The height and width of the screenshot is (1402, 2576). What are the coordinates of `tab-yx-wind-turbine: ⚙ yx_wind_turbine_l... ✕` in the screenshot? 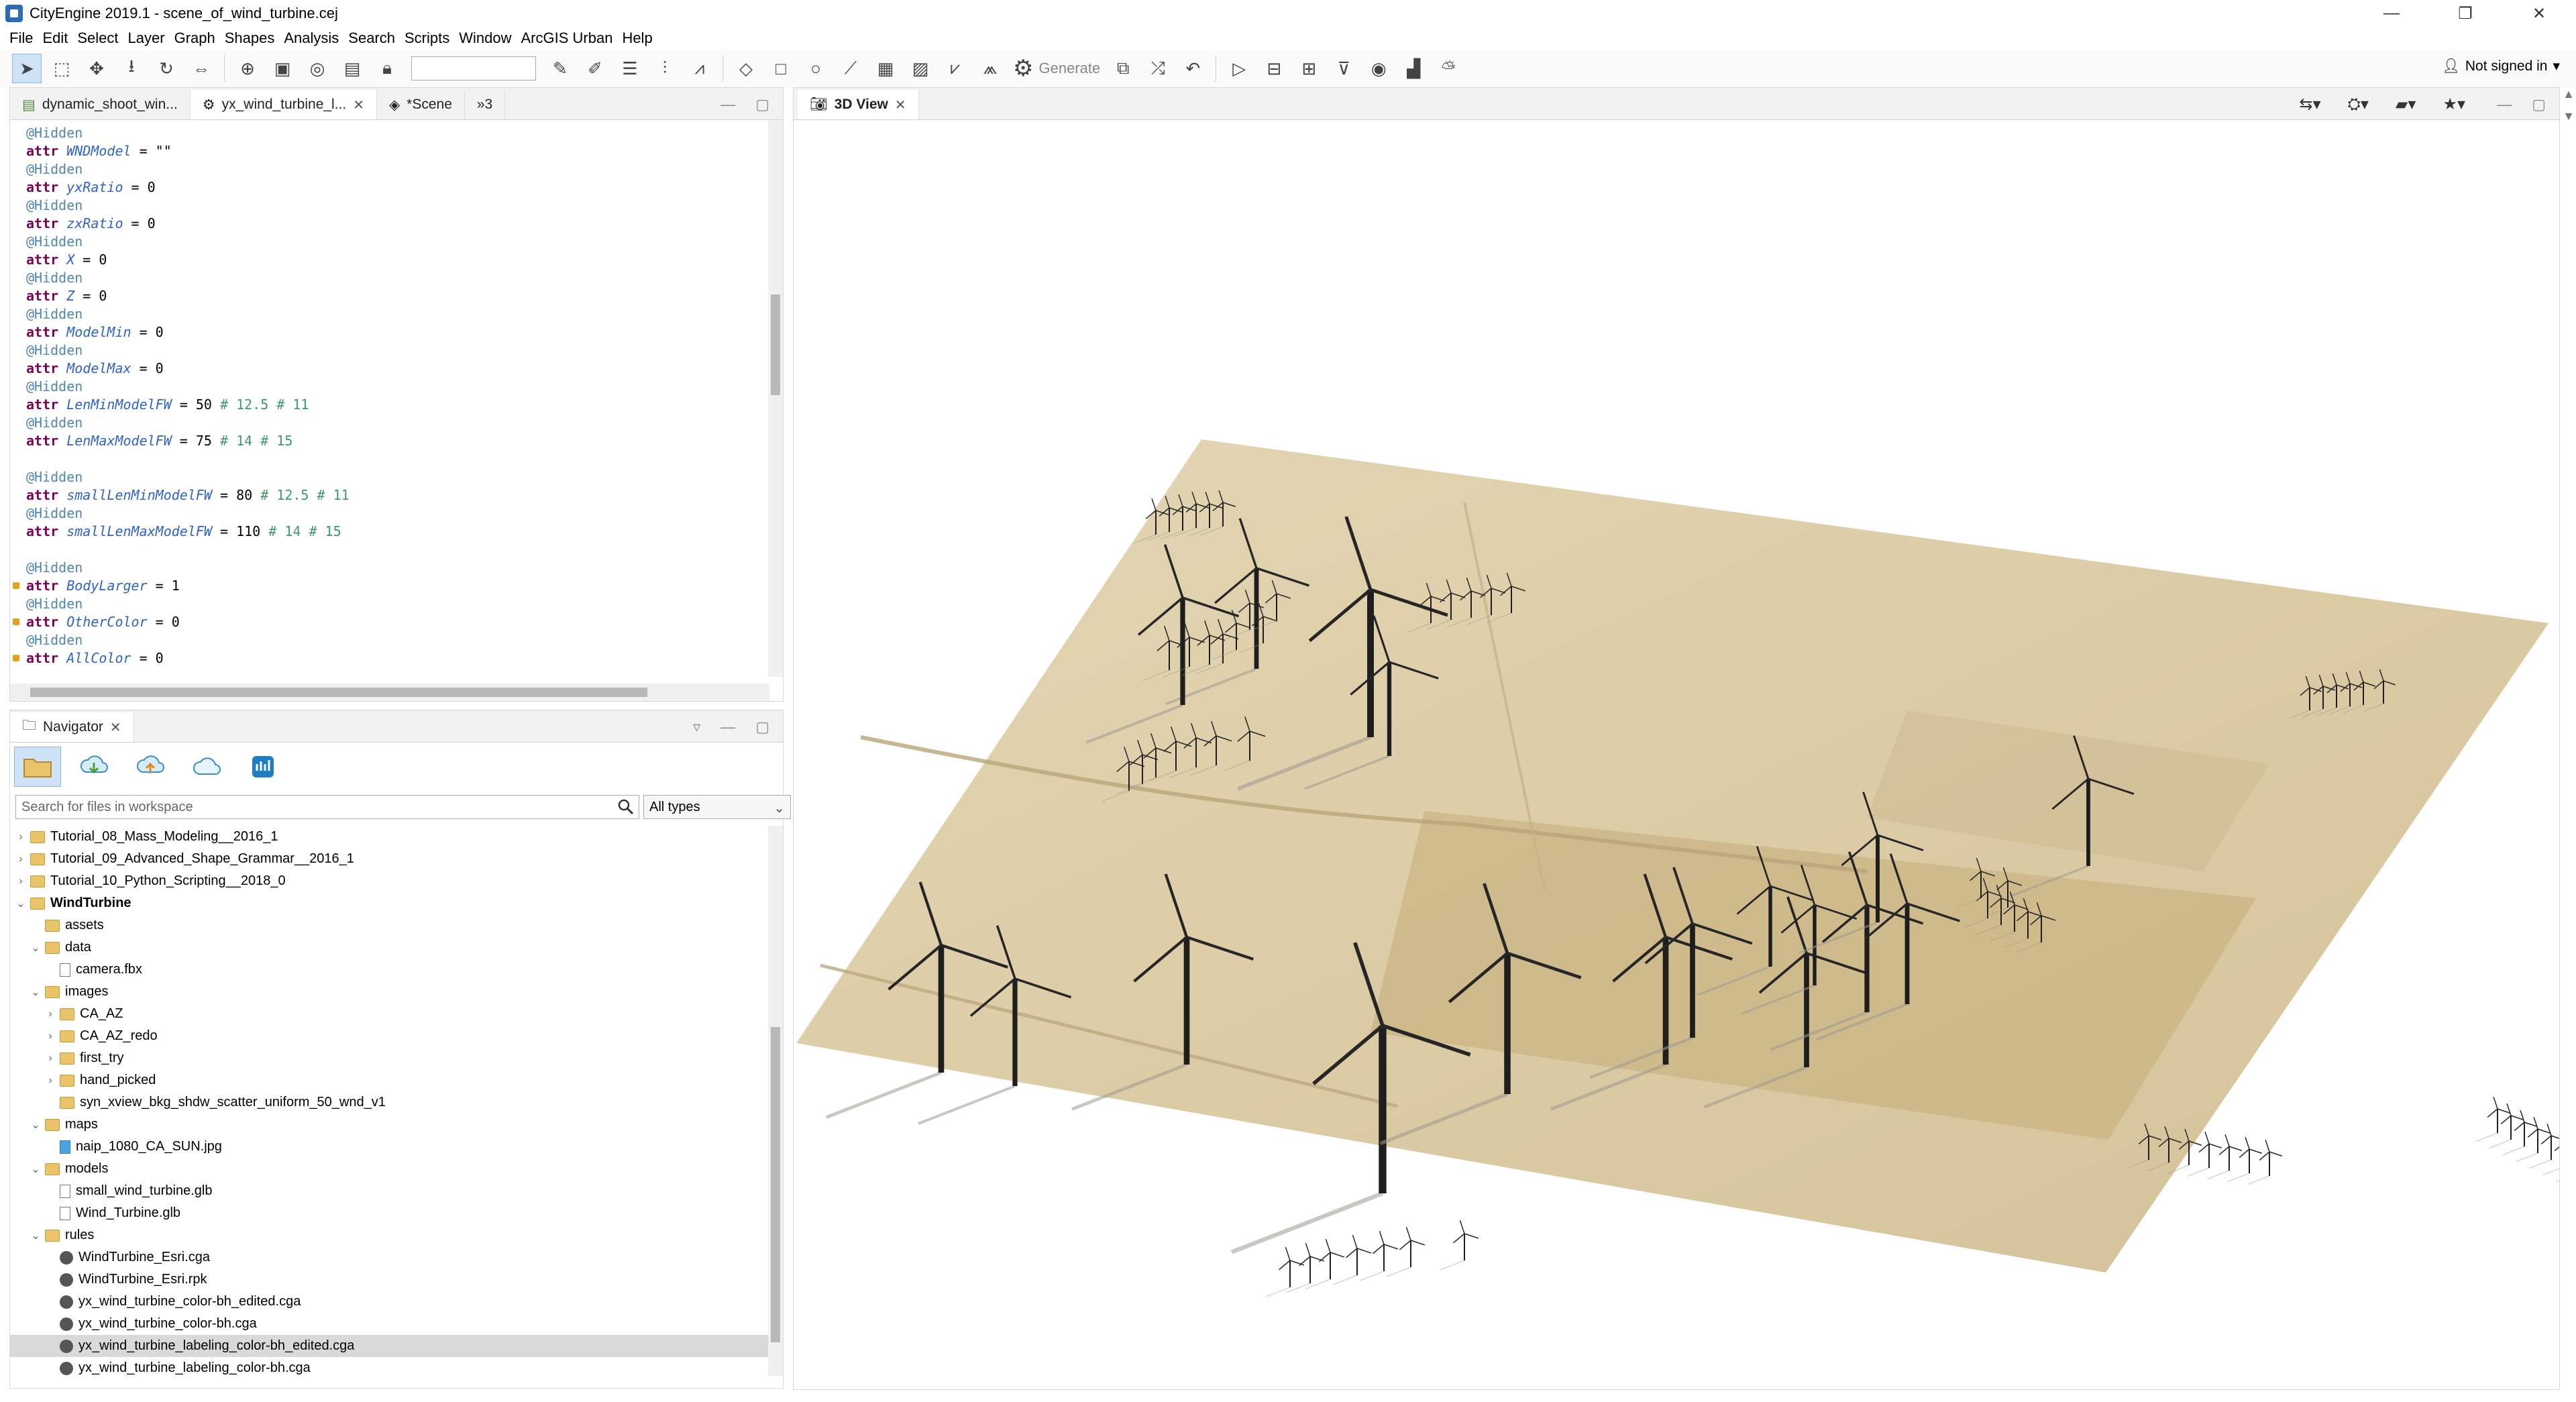 It's located at (283, 105).